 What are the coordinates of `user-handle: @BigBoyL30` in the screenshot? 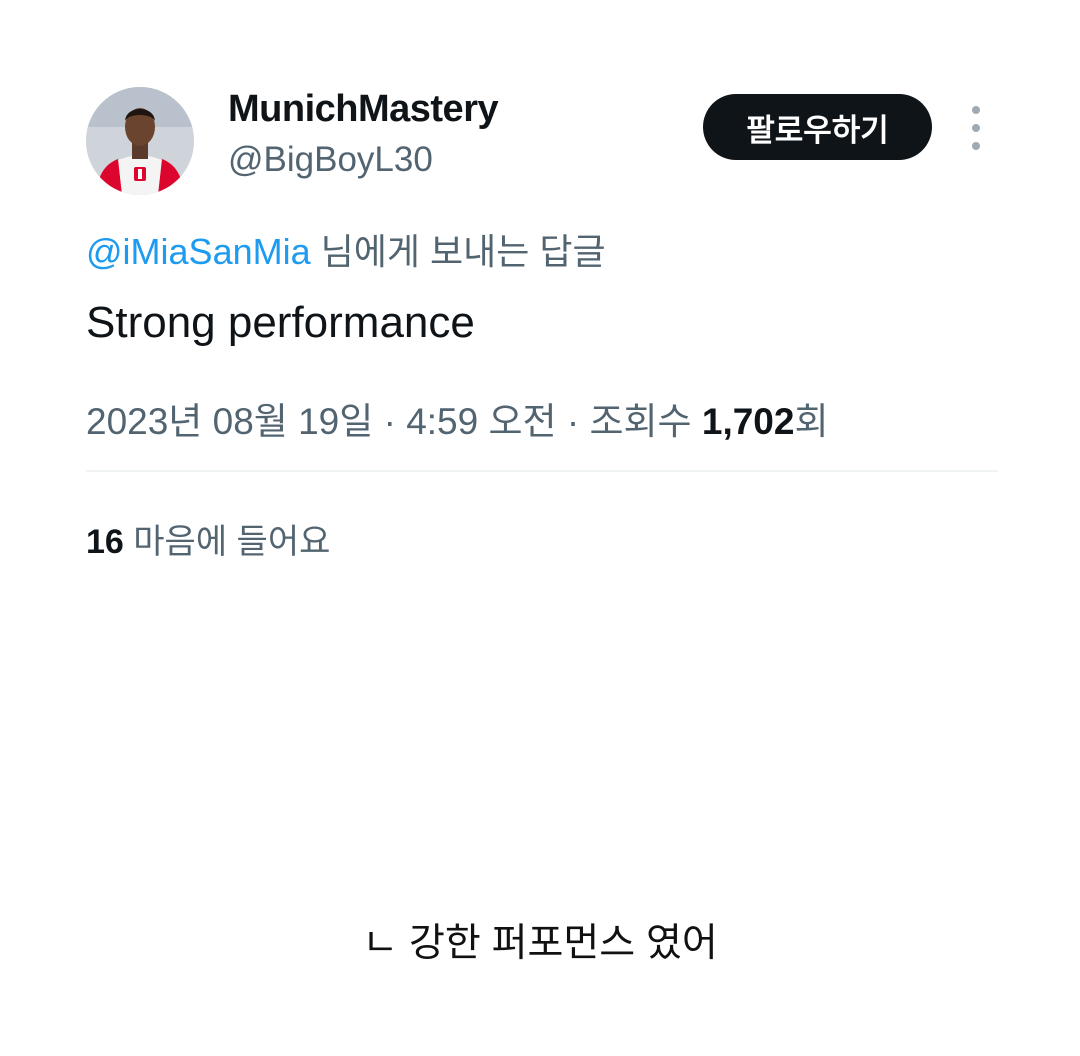 It's located at (330, 160).